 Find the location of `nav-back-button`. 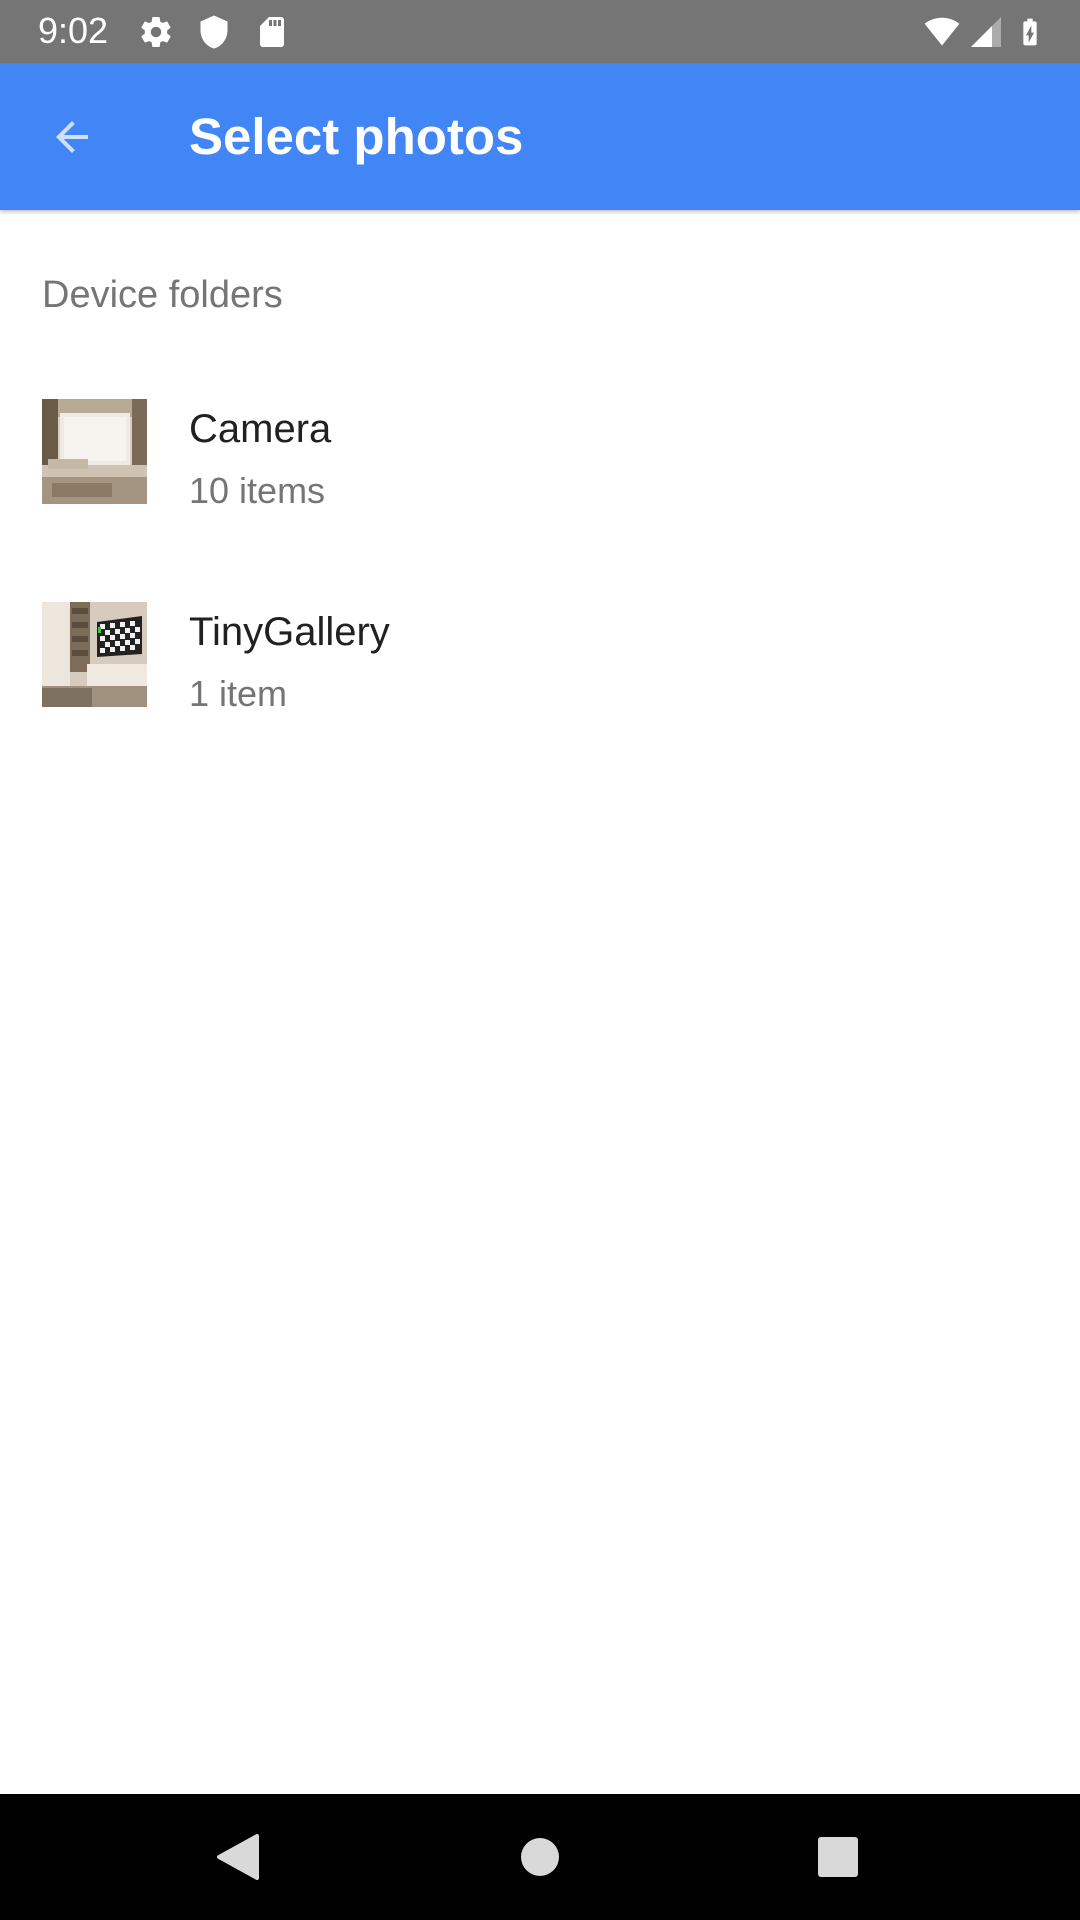

nav-back-button is located at coordinates (238, 1857).